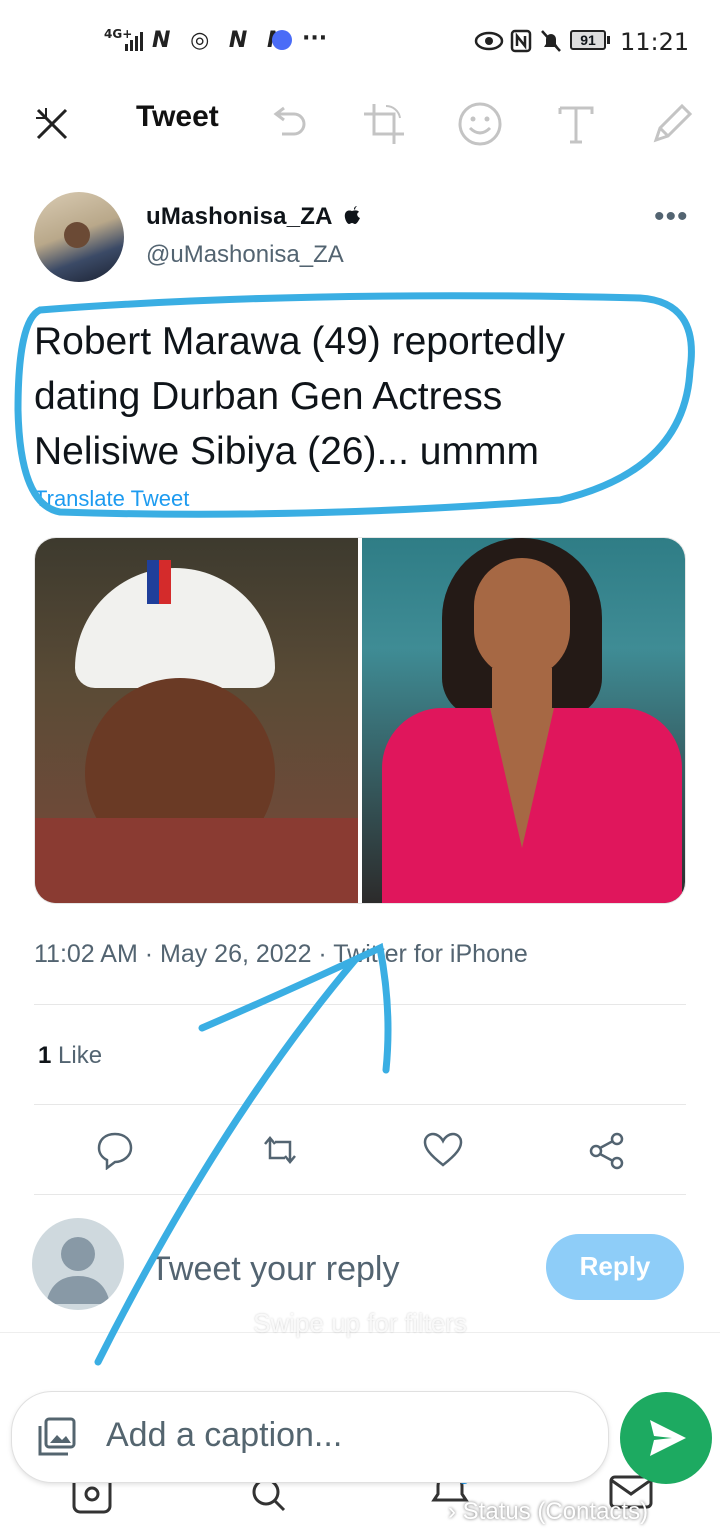 This screenshot has height=1540, width=720. I want to click on swipe-hint: Swipe up for filters, so click(360, 1323).